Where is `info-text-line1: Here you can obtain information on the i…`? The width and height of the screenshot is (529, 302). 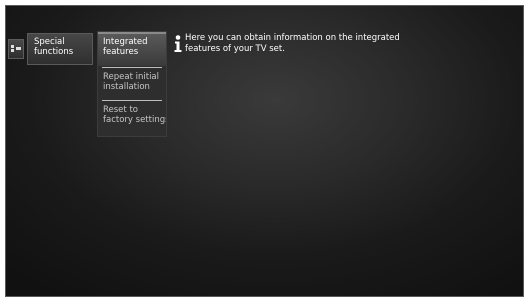 info-text-line1: Here you can obtain information on the i… is located at coordinates (292, 38).